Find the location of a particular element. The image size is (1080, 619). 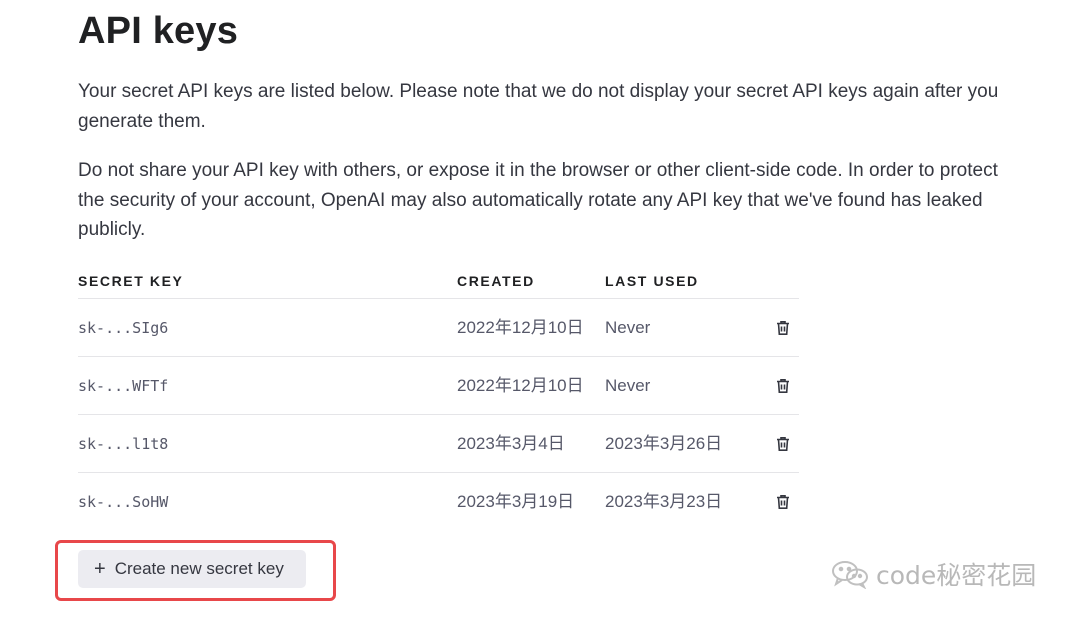

page-title: API keys is located at coordinates (158, 31).